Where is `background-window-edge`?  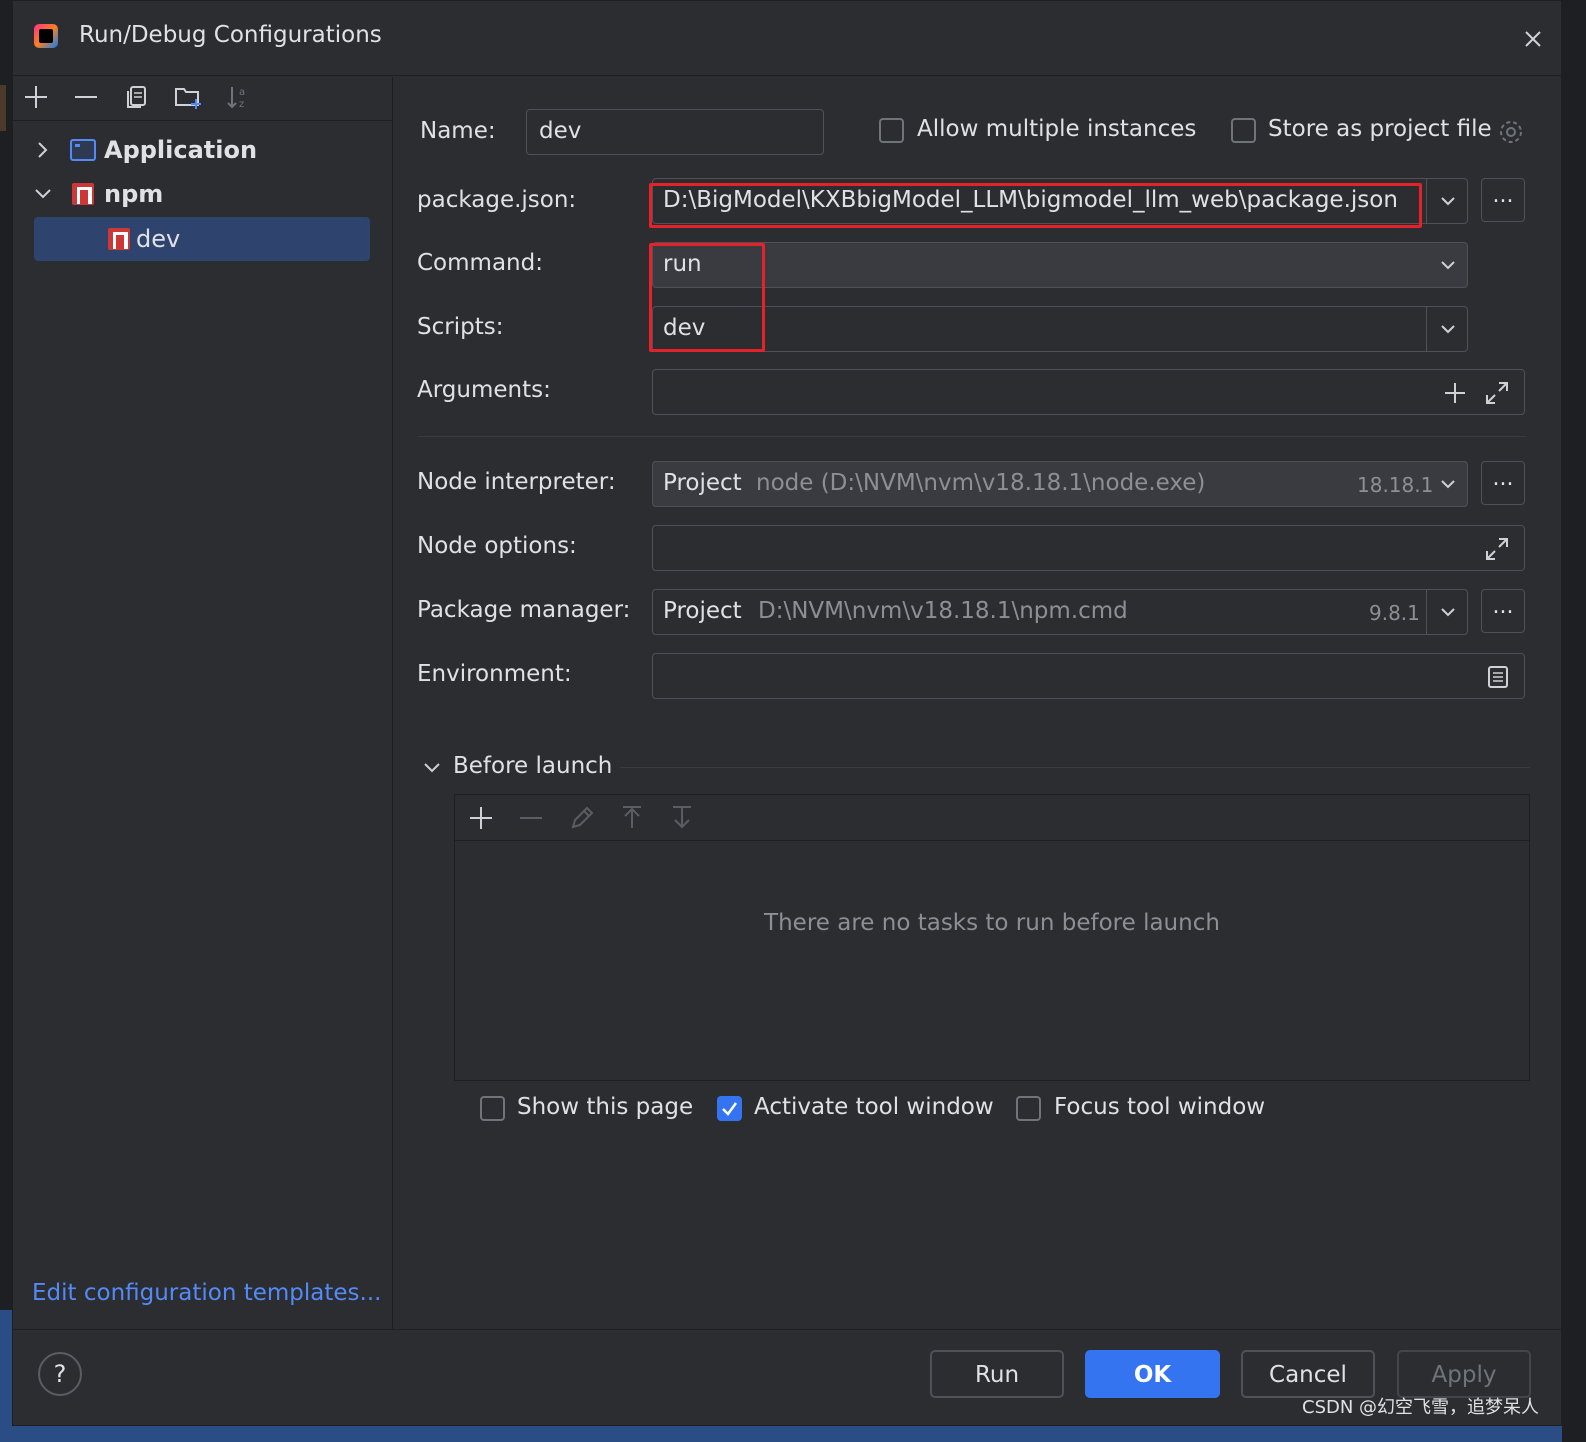
background-window-edge is located at coordinates (6, 721).